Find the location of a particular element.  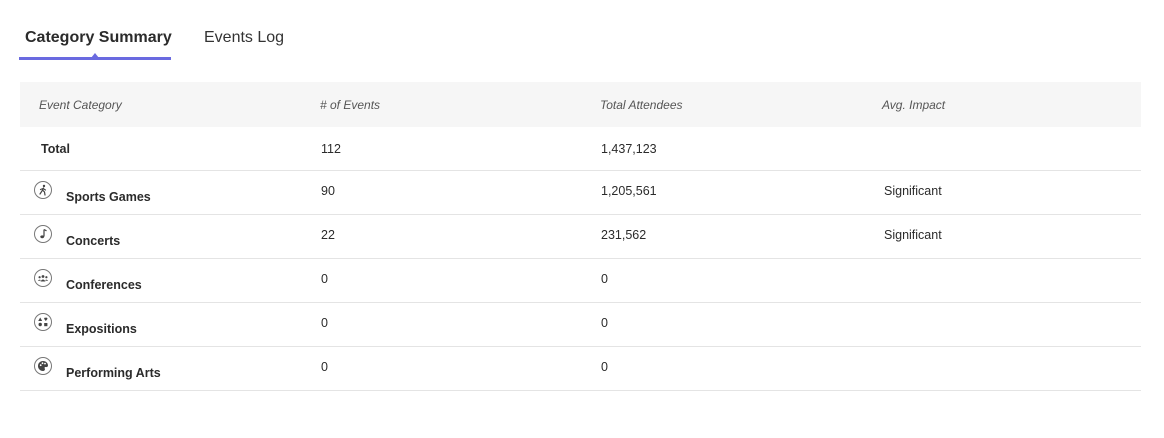

total-events: 112 is located at coordinates (331, 148).